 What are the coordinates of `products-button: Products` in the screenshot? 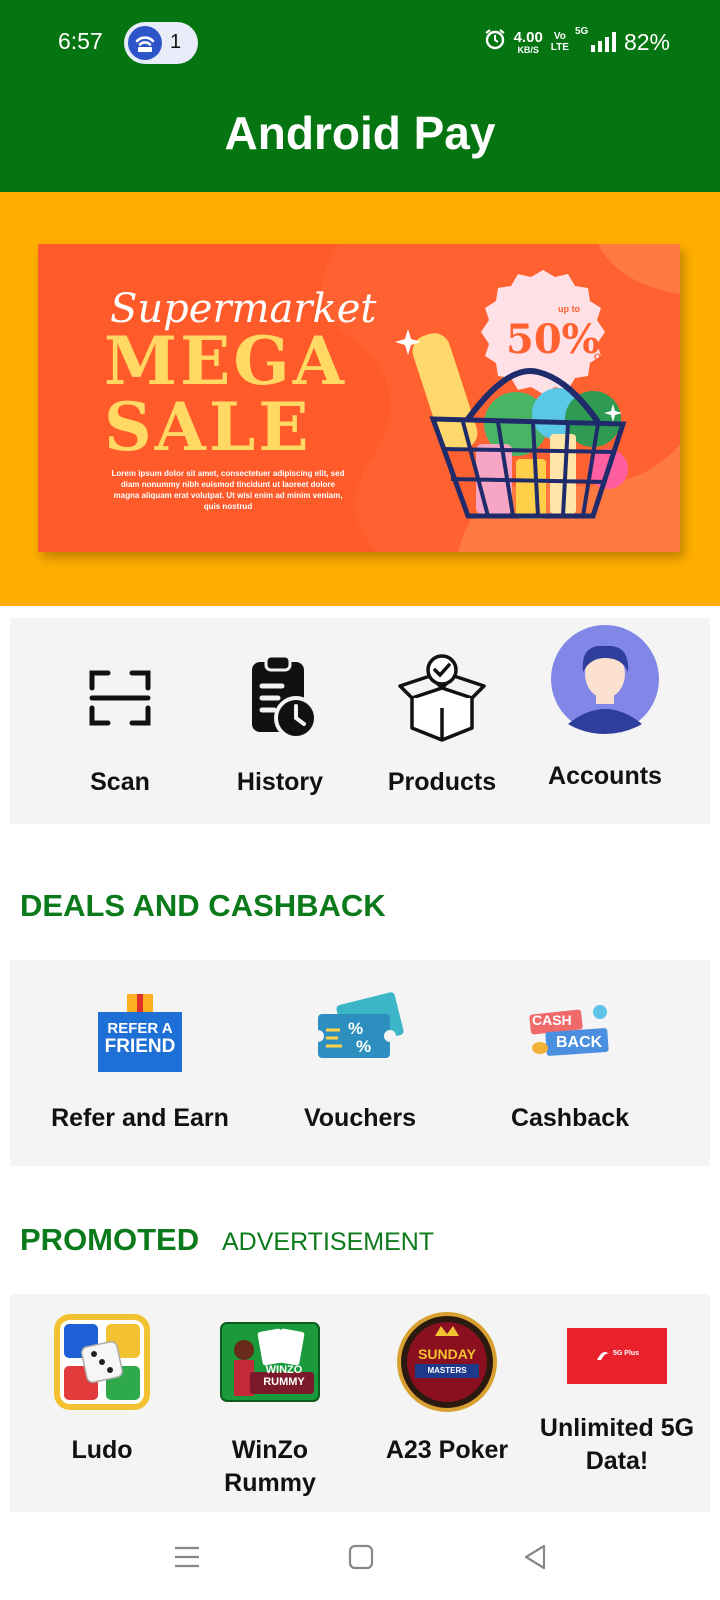 It's located at (442, 722).